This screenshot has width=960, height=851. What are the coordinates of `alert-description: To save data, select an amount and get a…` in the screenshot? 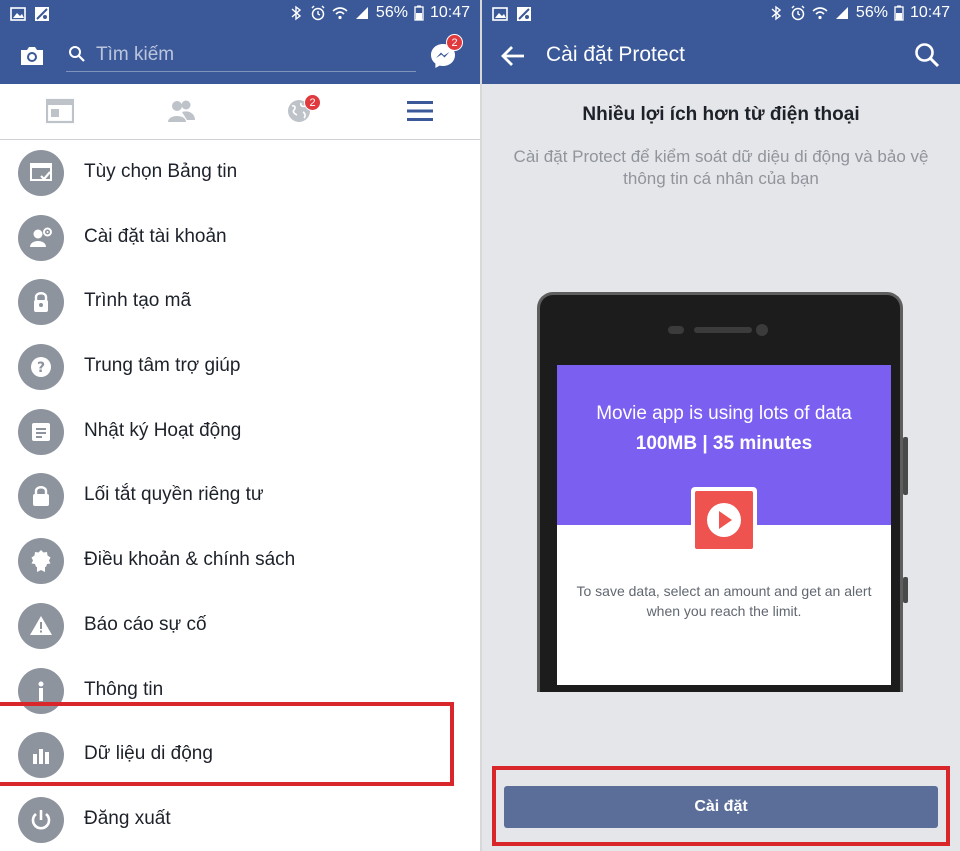 It's located at (724, 601).